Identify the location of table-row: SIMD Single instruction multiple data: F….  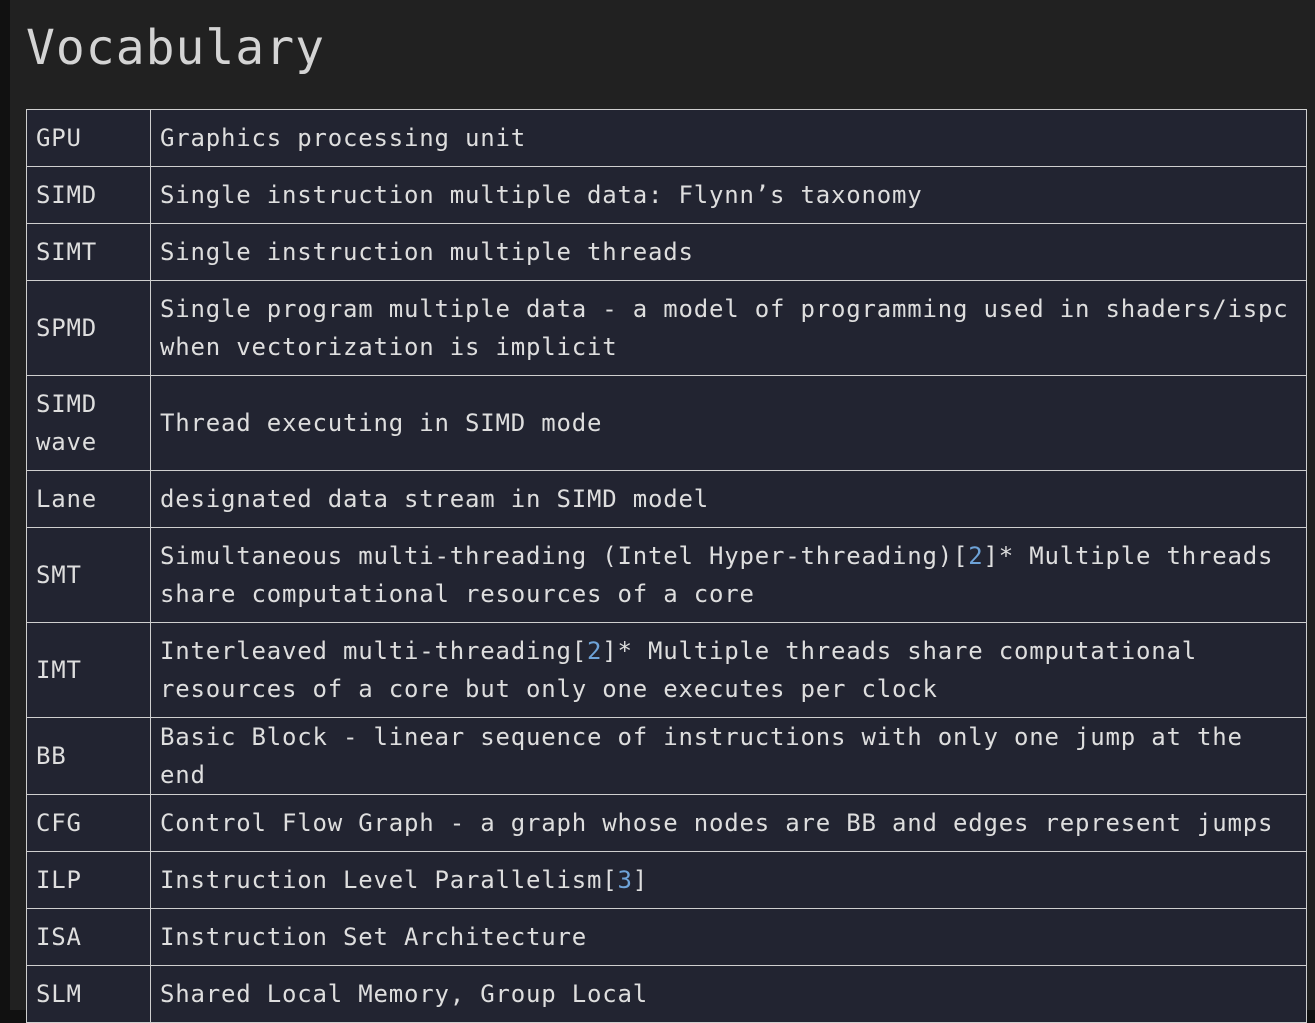
(666, 195).